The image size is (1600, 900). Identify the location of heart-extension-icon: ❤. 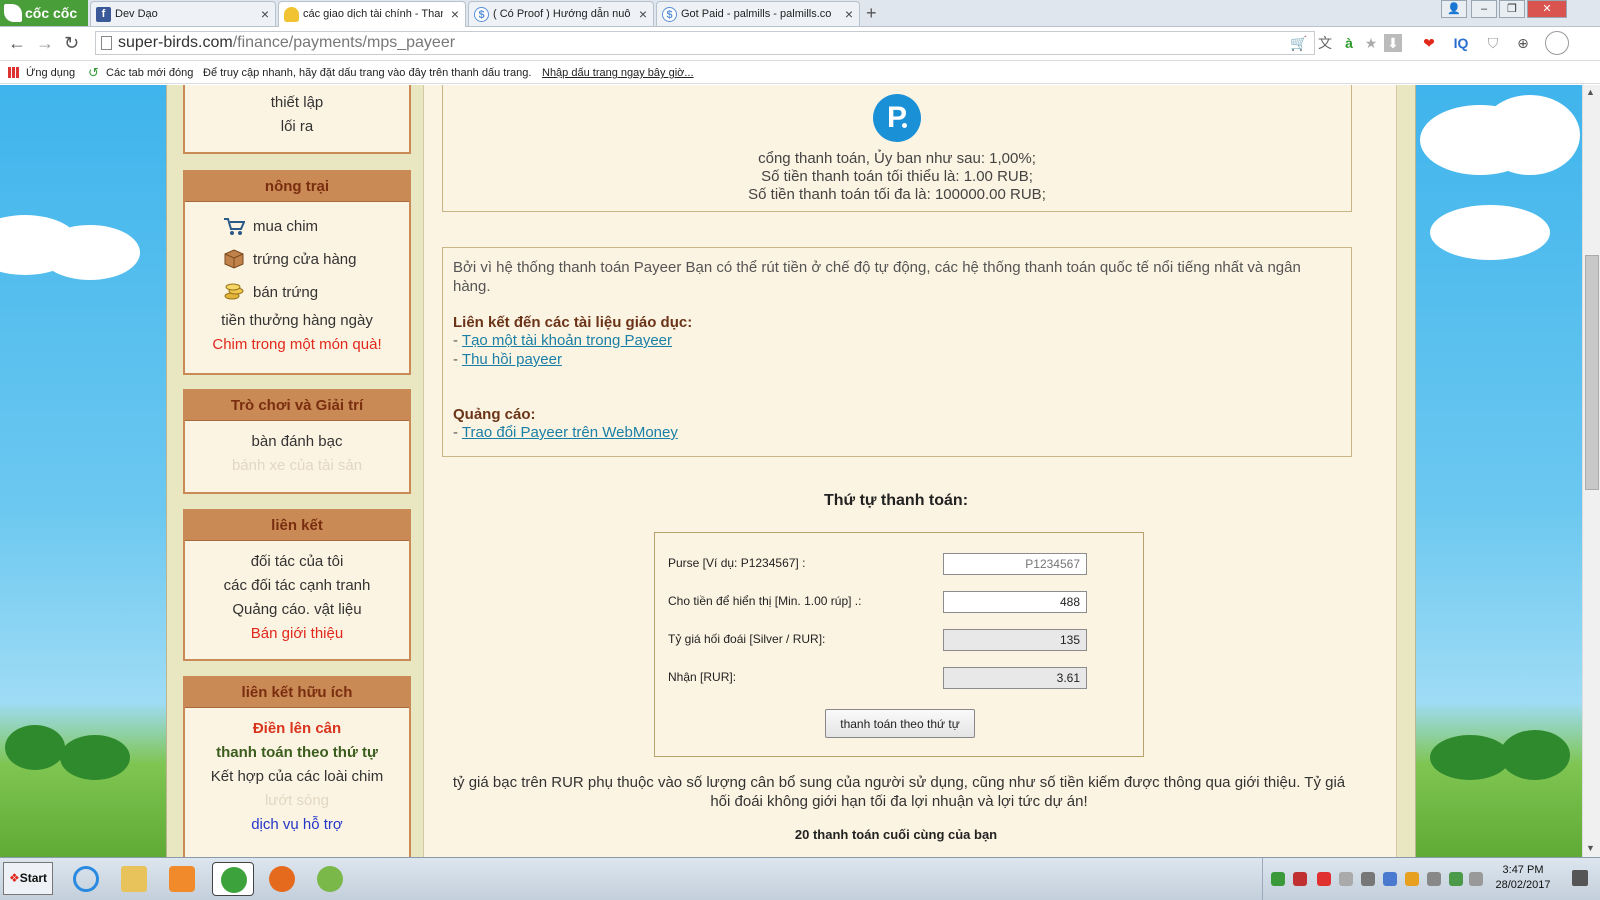
(1429, 43).